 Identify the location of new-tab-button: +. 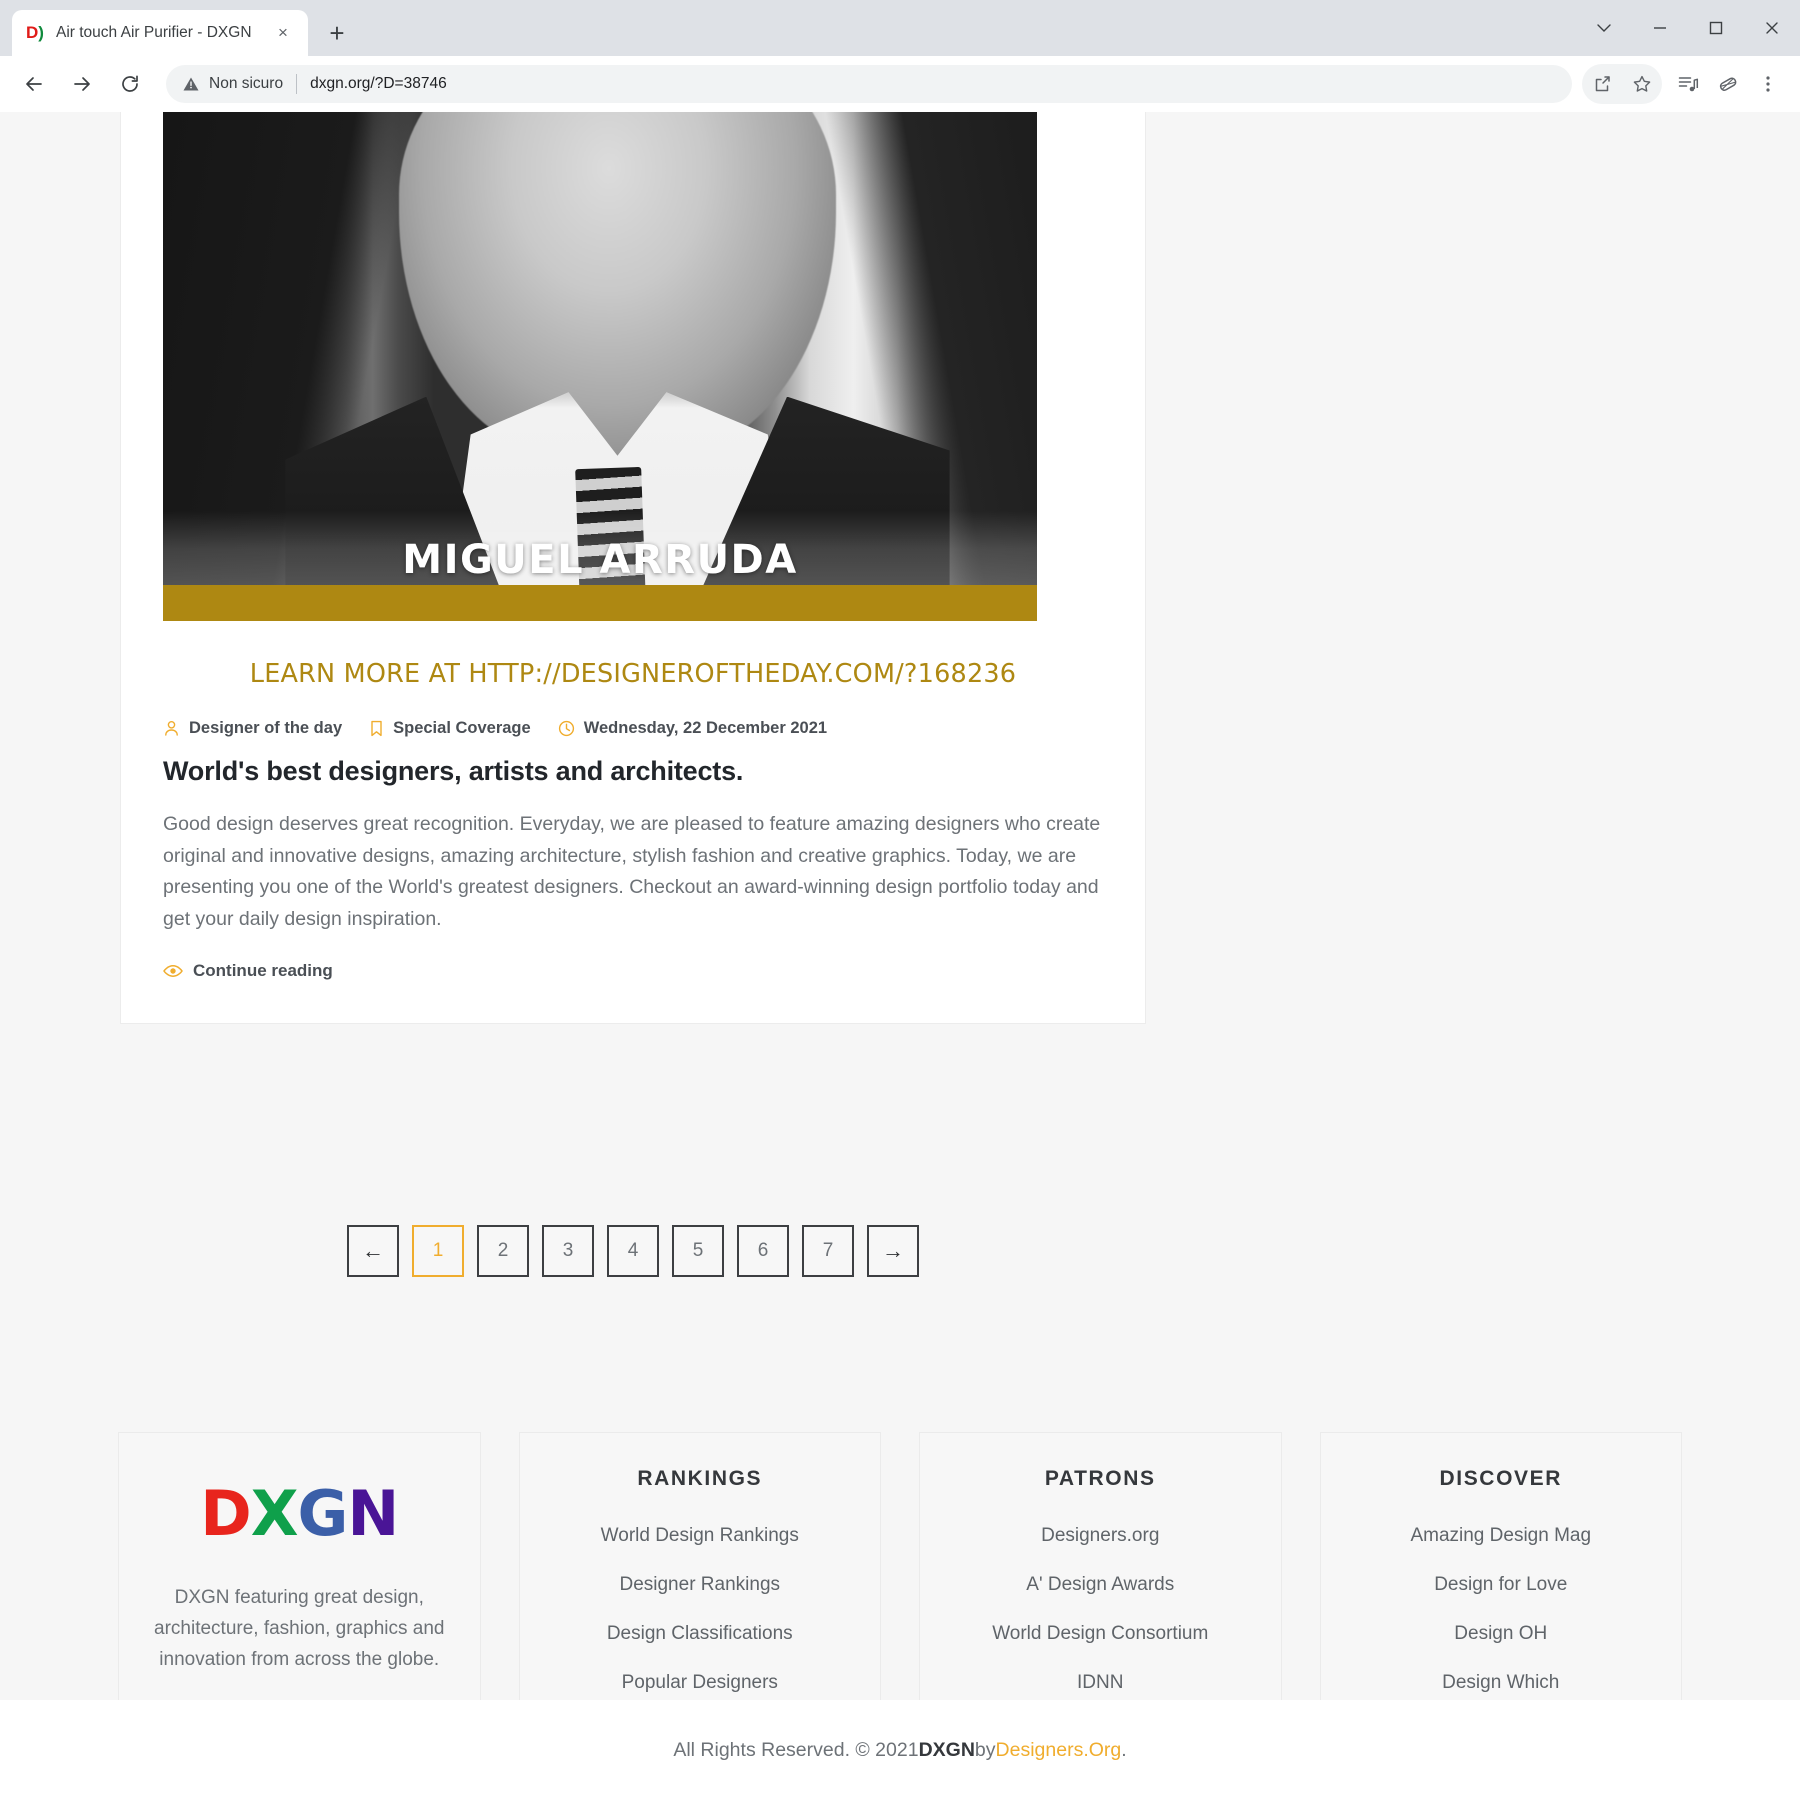
(337, 33).